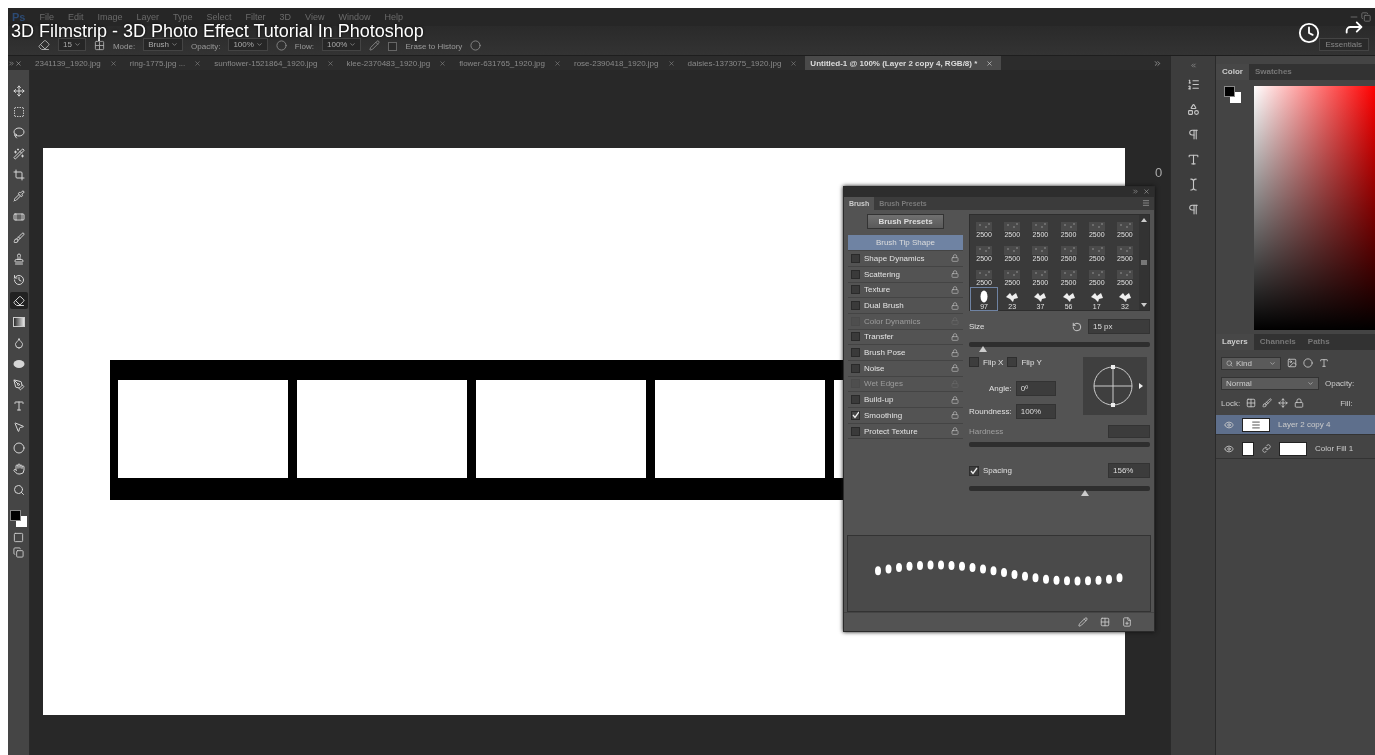 The width and height of the screenshot is (1375, 755). I want to click on quick-mask-icon, so click(18, 537).